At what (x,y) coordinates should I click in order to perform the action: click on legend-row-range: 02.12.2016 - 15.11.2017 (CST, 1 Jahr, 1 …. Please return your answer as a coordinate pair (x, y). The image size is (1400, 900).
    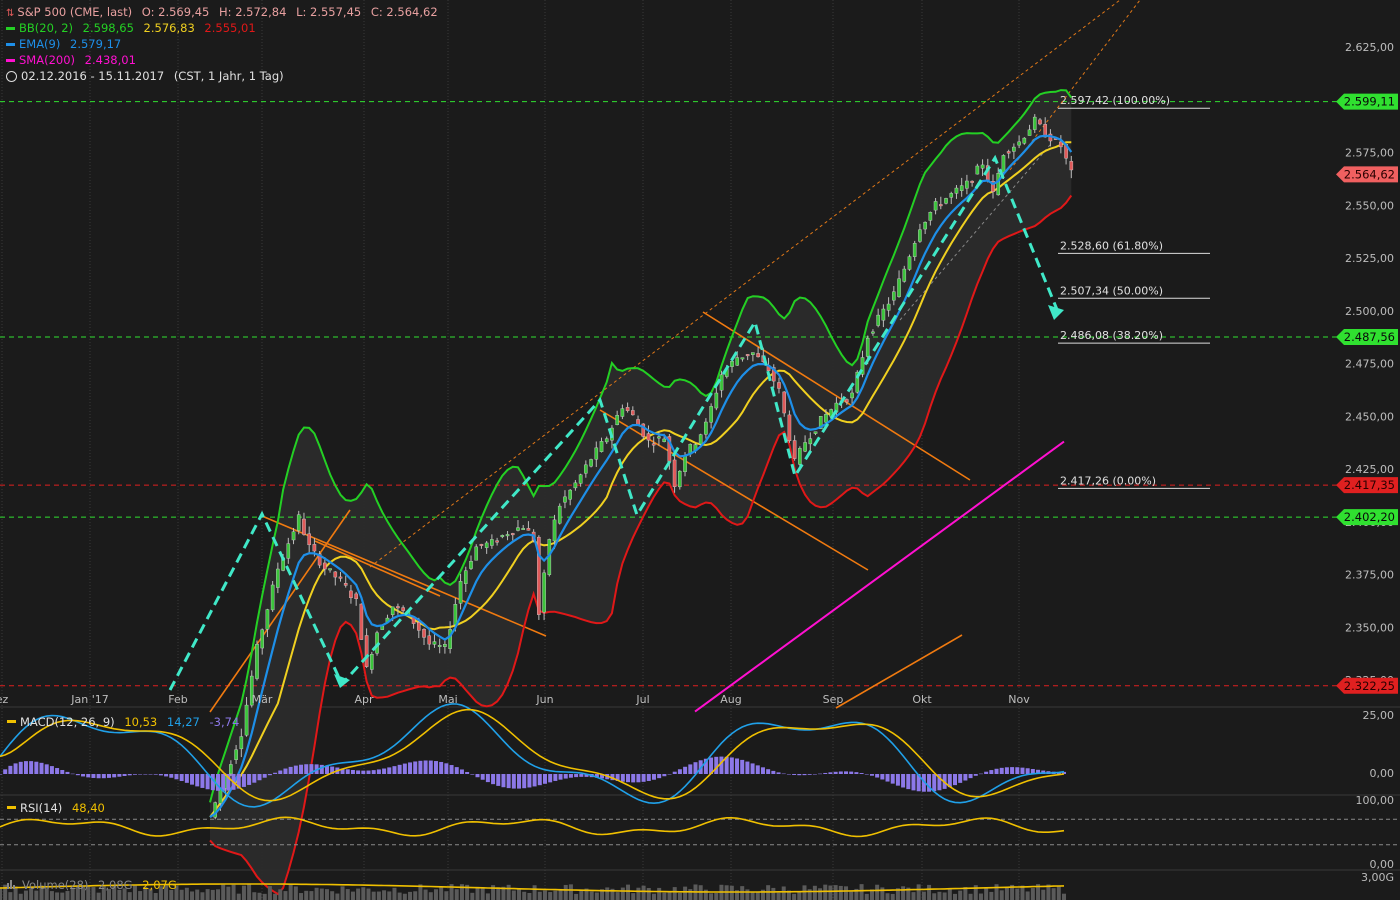
    Looking at the image, I should click on (148, 76).